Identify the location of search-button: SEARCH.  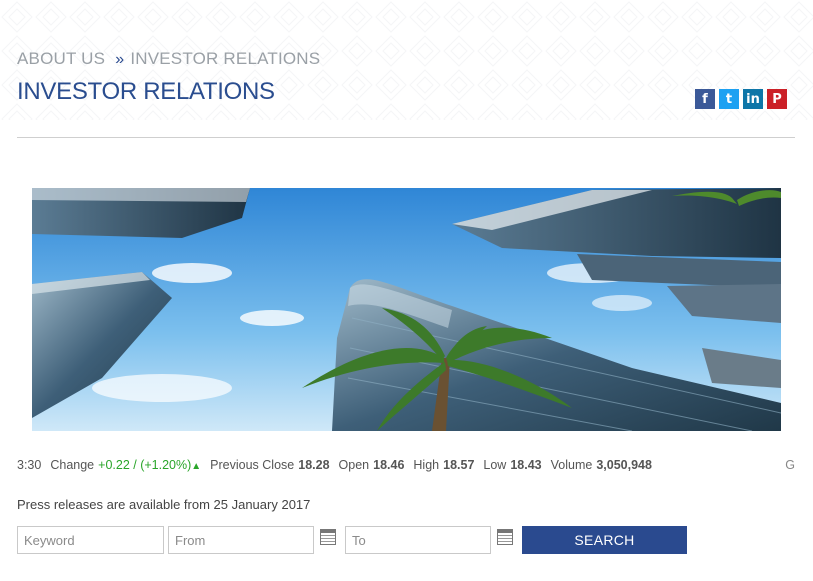
(604, 540).